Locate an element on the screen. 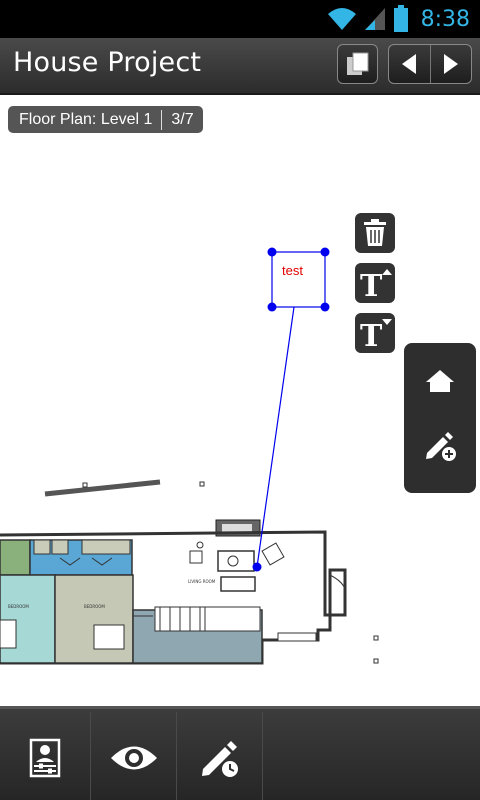 The width and height of the screenshot is (480, 800). markup-history-button is located at coordinates (220, 756).